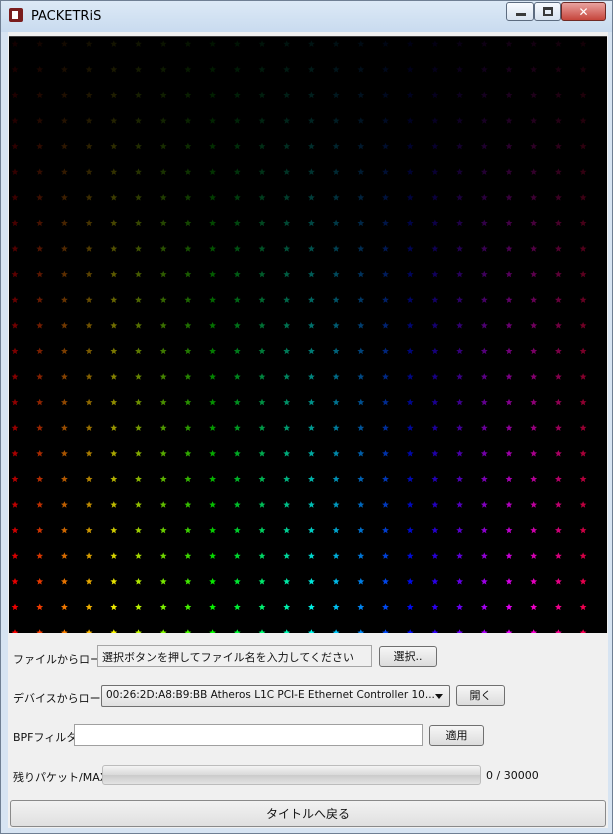 This screenshot has height=836, width=615. What do you see at coordinates (308, 813) in the screenshot?
I see `back-to-title-button: タイトルへ戻る` at bounding box center [308, 813].